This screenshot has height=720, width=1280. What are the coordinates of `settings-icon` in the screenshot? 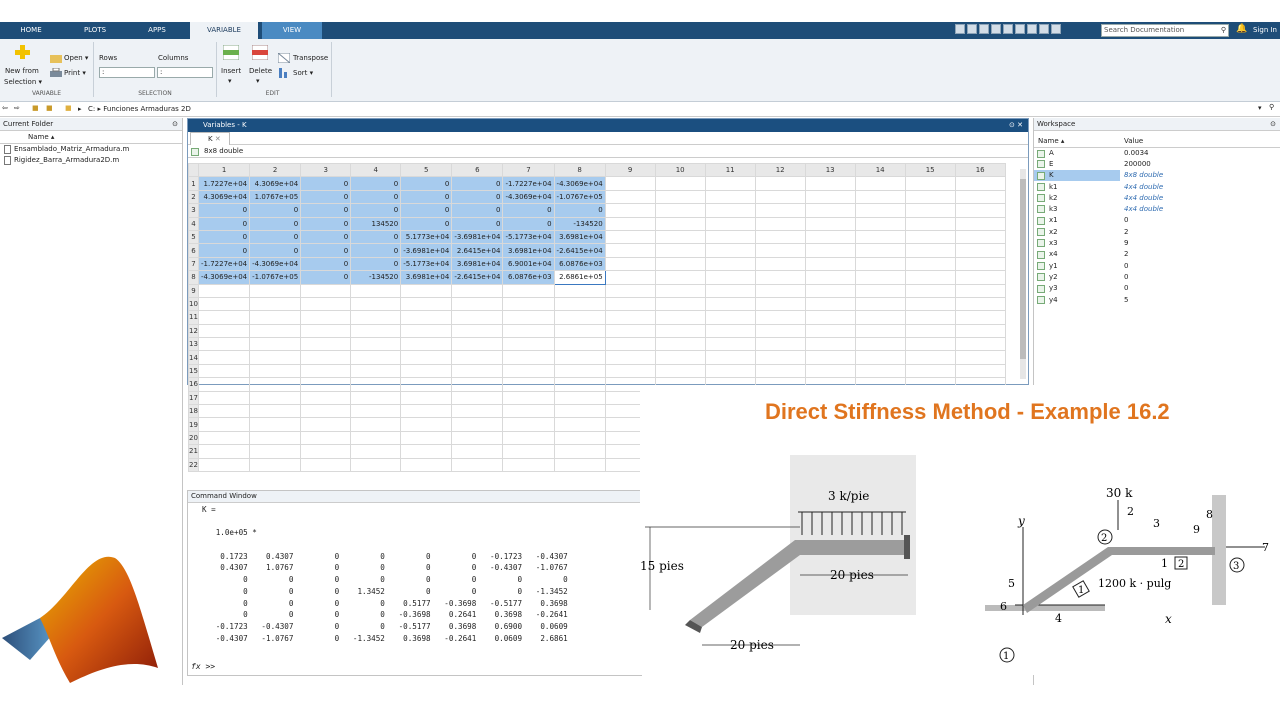 It's located at (1056, 29).